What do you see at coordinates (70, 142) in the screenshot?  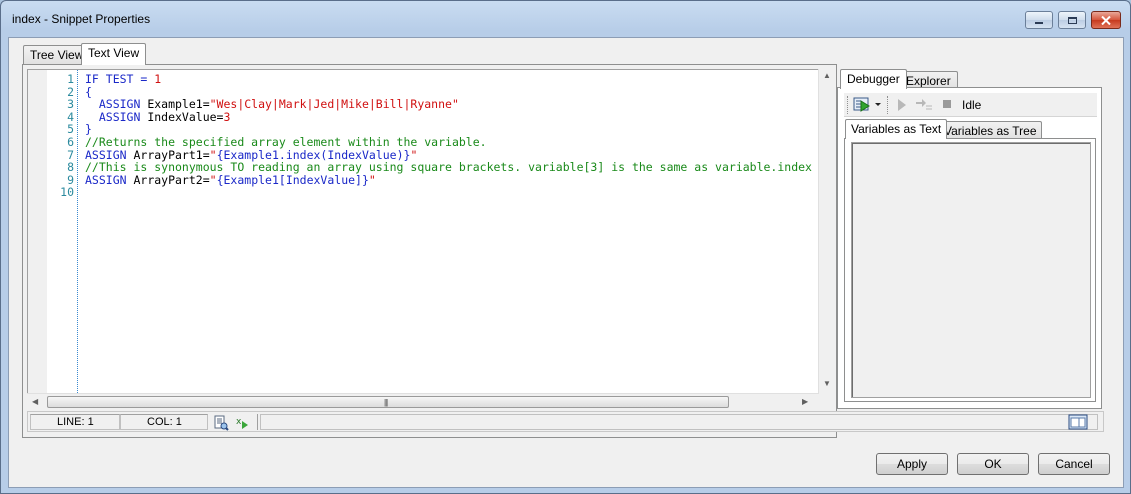 I see `line-number: 6` at bounding box center [70, 142].